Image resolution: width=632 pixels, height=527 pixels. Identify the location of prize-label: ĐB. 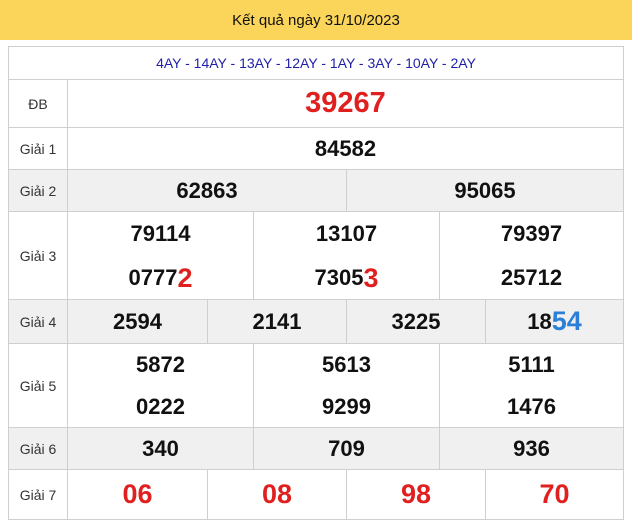
(38, 103).